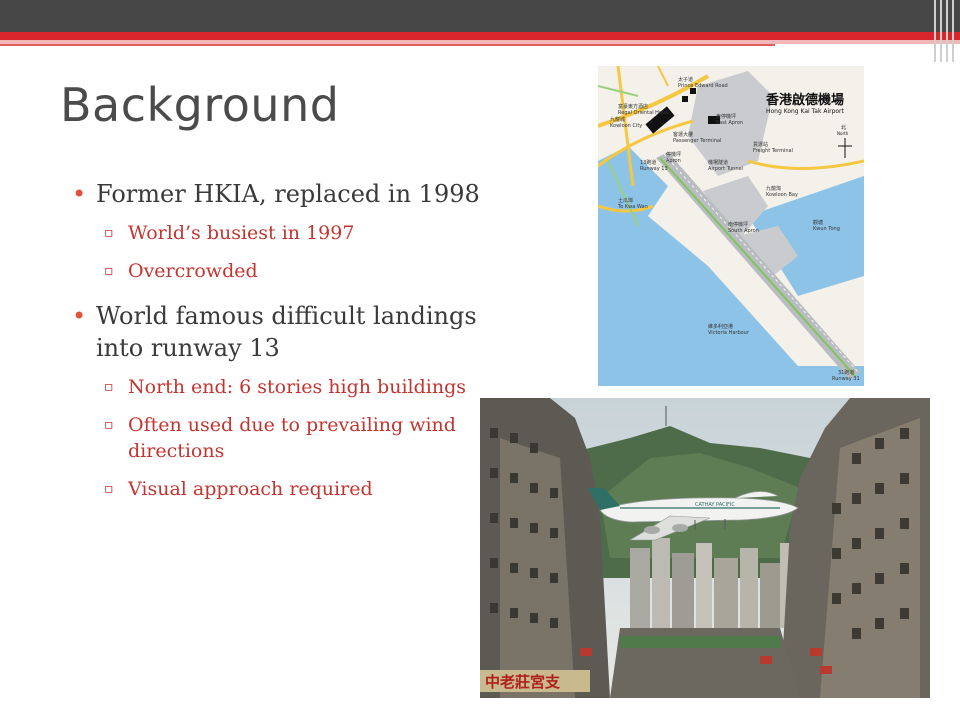 The image size is (960, 720). What do you see at coordinates (697, 141) in the screenshot?
I see `map-label: Passenger Terminal` at bounding box center [697, 141].